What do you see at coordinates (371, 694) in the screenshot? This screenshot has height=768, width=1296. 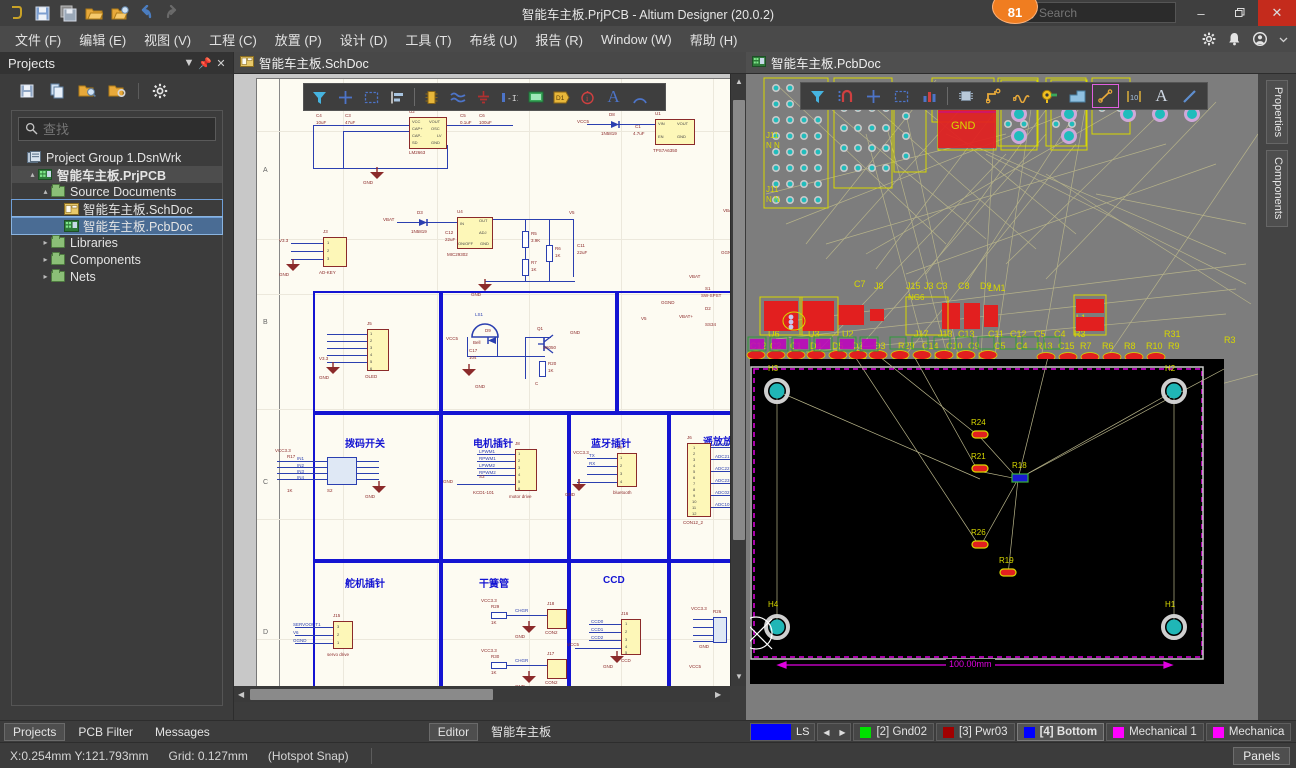 I see `horizontal-scroll-thumb` at bounding box center [371, 694].